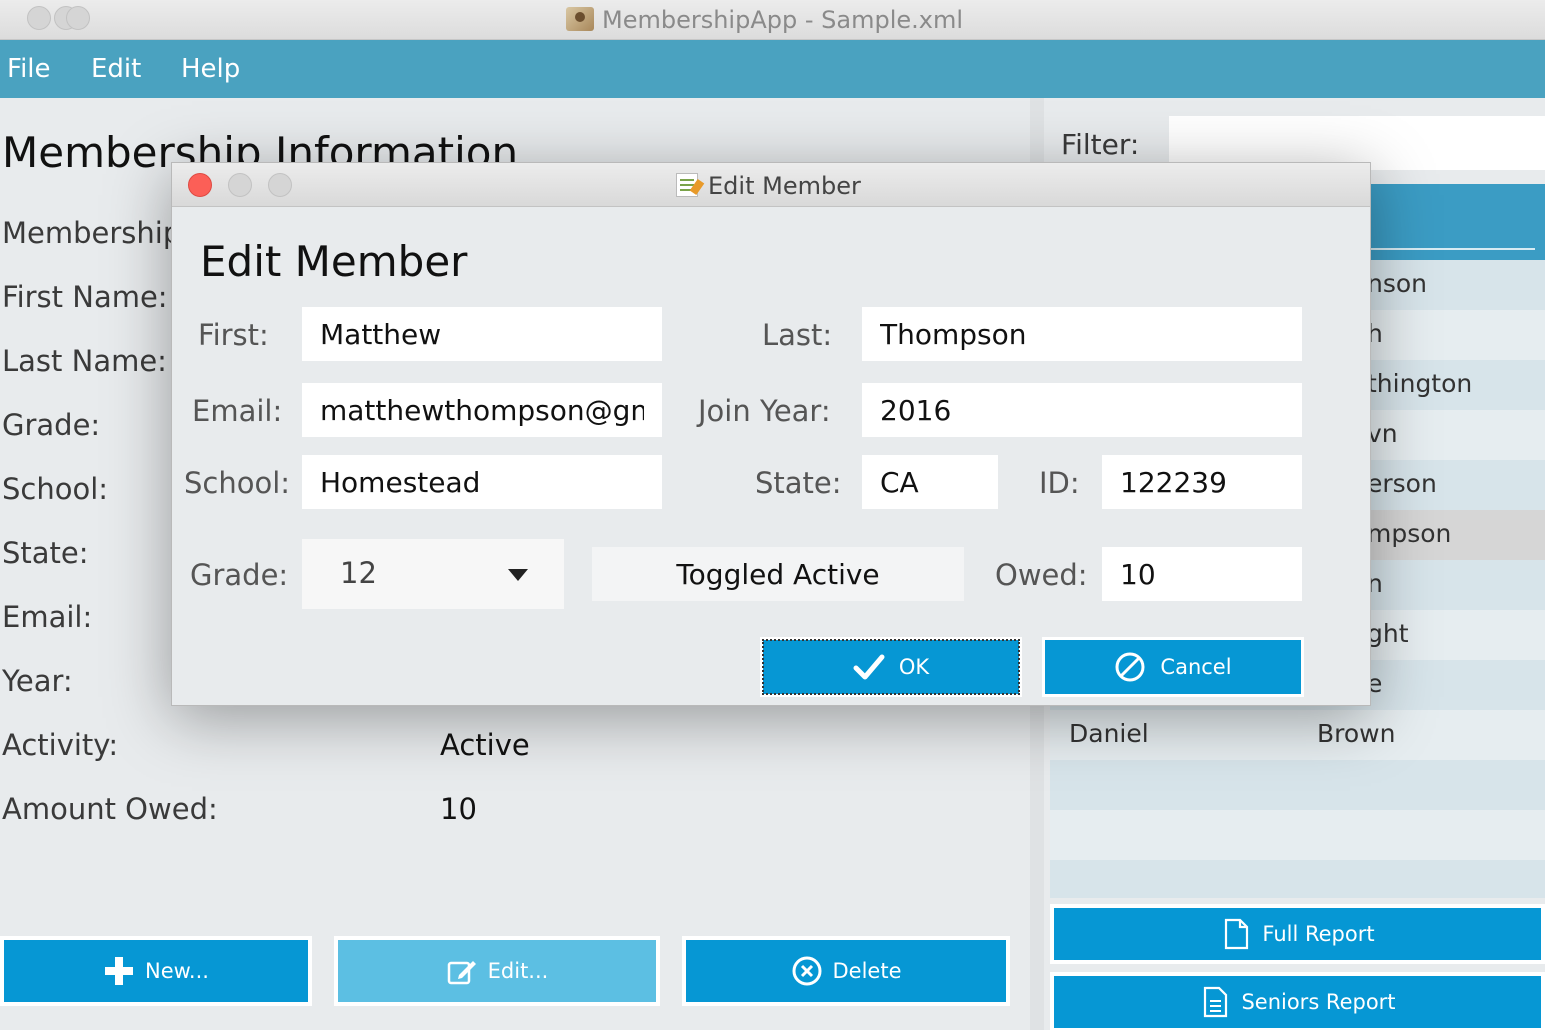 The height and width of the screenshot is (1030, 1545). What do you see at coordinates (433, 574) in the screenshot?
I see `grade-select: 12` at bounding box center [433, 574].